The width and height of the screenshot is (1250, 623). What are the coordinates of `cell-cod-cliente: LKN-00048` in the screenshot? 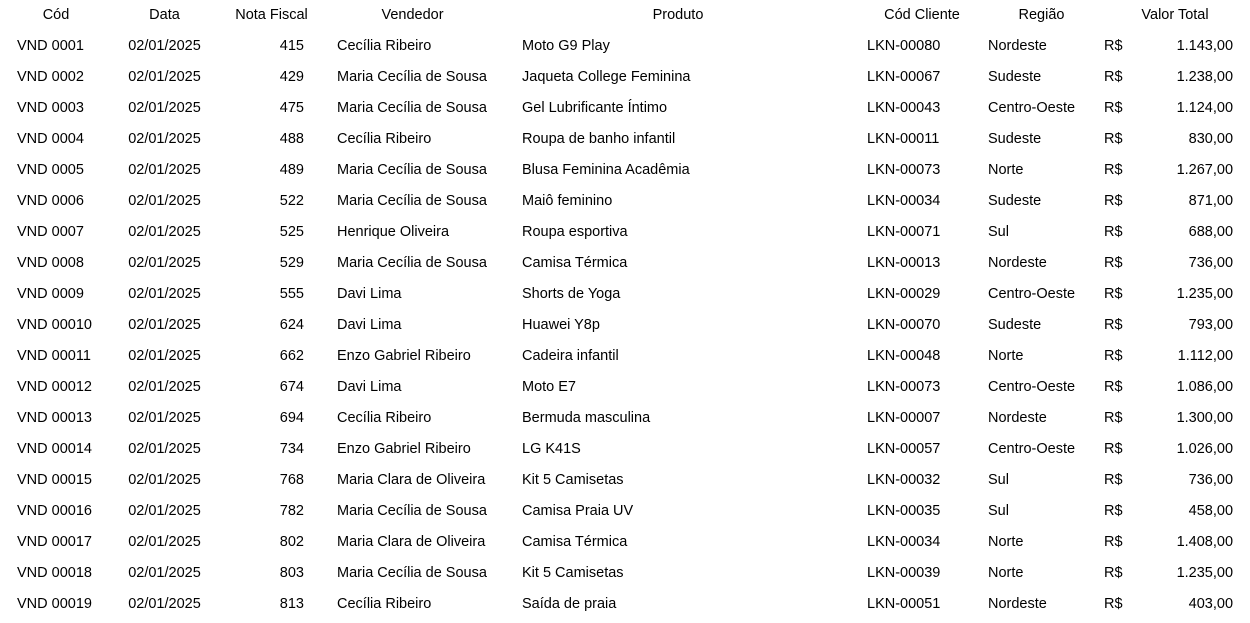 It's located at (921, 356).